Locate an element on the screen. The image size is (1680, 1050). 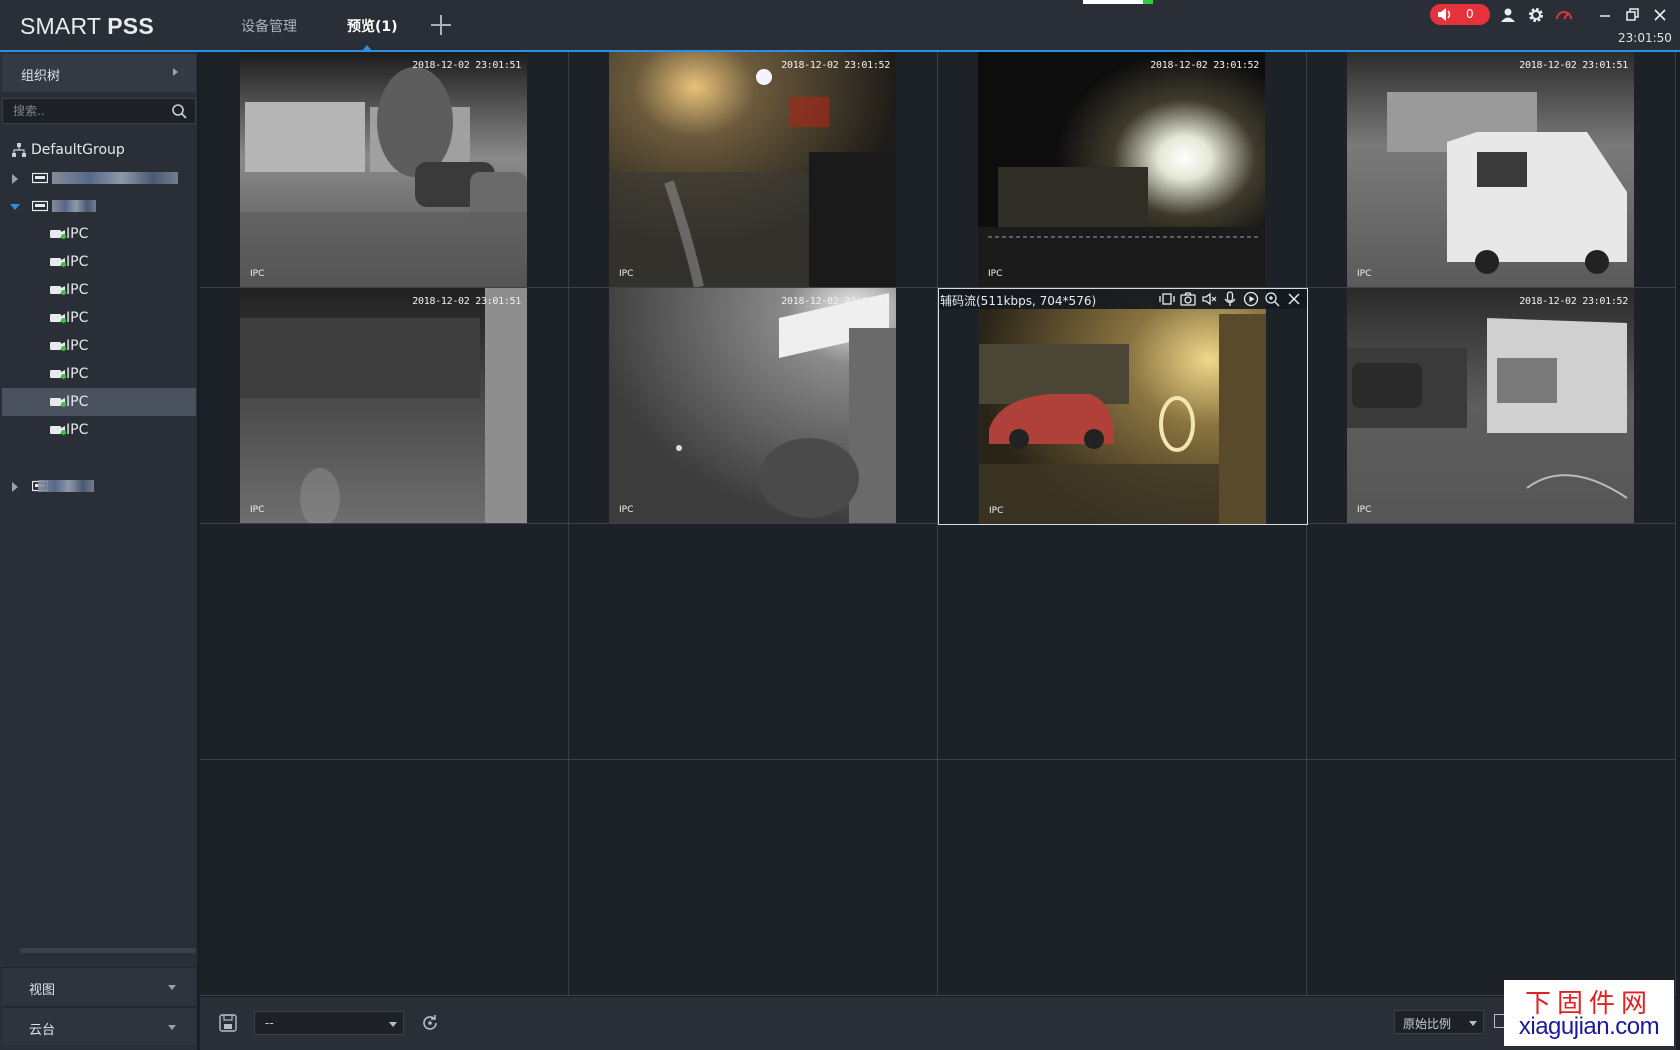
ptz-panel-header: 云台 is located at coordinates (99, 1026).